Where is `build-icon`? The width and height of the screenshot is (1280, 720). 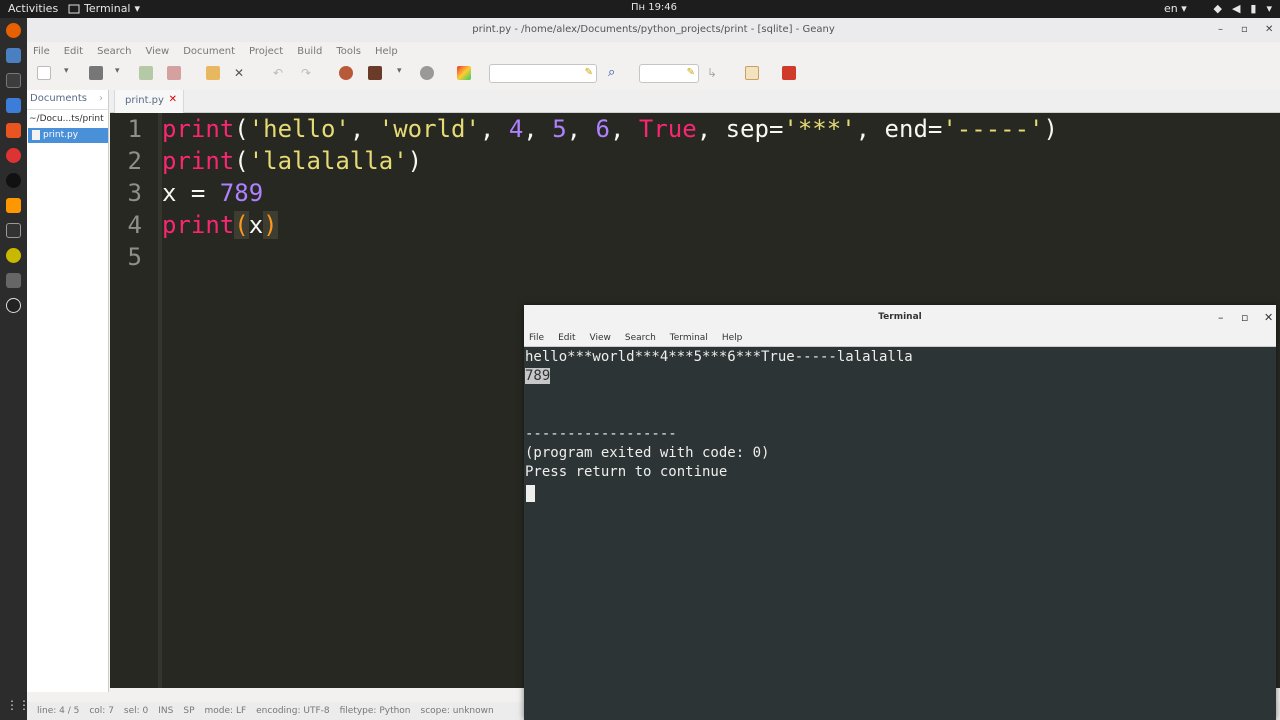
build-icon is located at coordinates (375, 73).